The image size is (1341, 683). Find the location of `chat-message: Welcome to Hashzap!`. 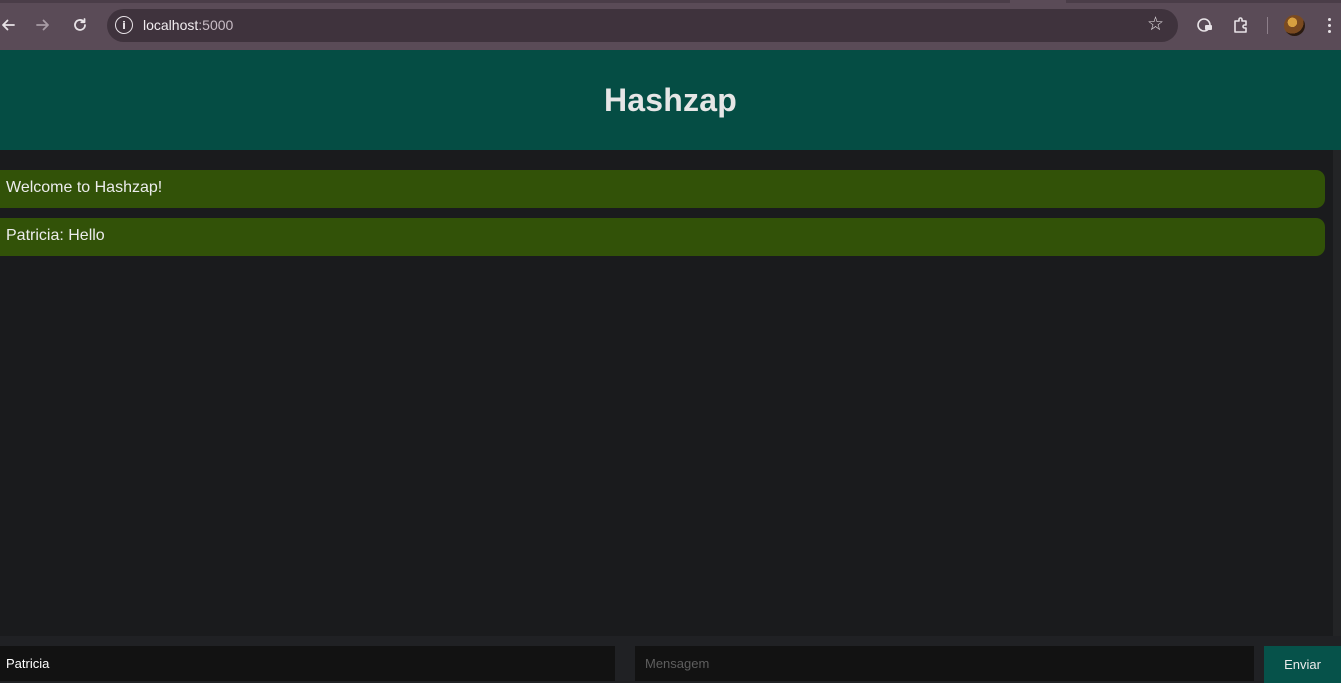

chat-message: Welcome to Hashzap! is located at coordinates (662, 189).